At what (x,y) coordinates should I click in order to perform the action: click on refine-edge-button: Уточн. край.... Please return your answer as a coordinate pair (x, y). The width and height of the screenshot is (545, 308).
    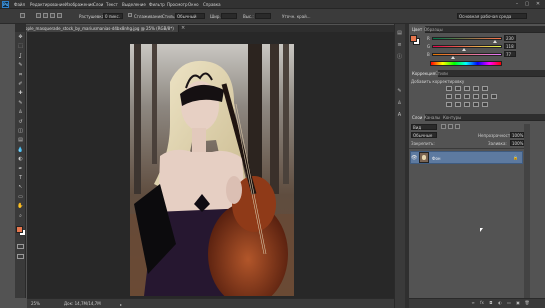
    Looking at the image, I should click on (296, 16).